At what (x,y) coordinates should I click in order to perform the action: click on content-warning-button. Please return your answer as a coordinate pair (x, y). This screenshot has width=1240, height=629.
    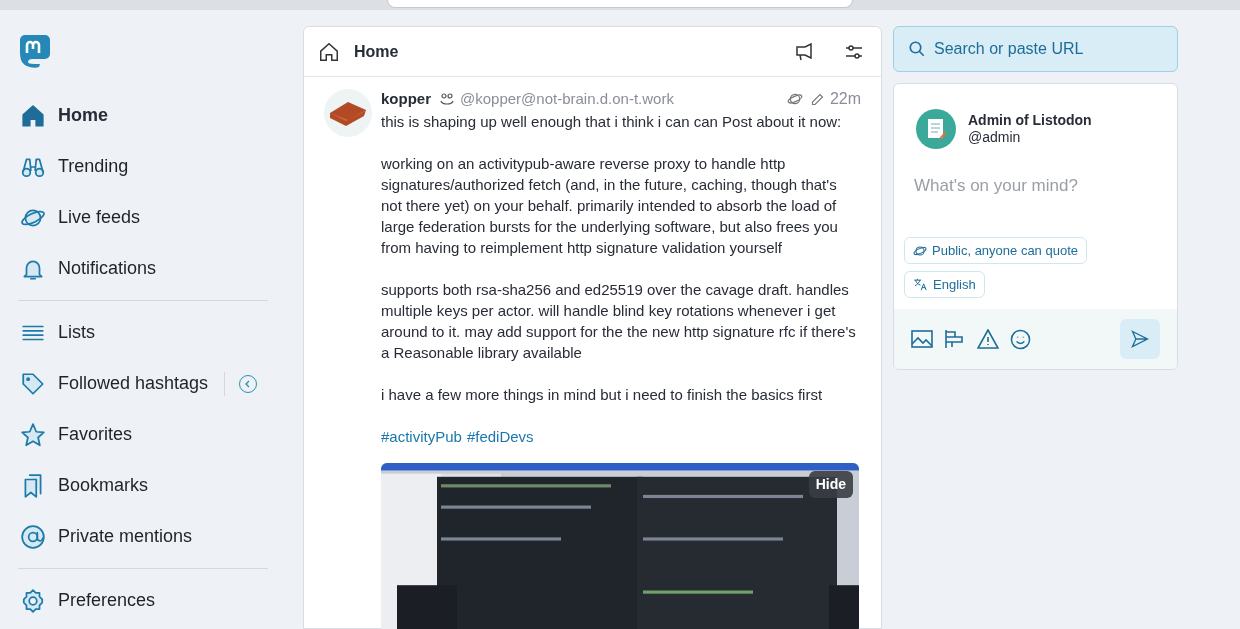
    Looking at the image, I should click on (988, 339).